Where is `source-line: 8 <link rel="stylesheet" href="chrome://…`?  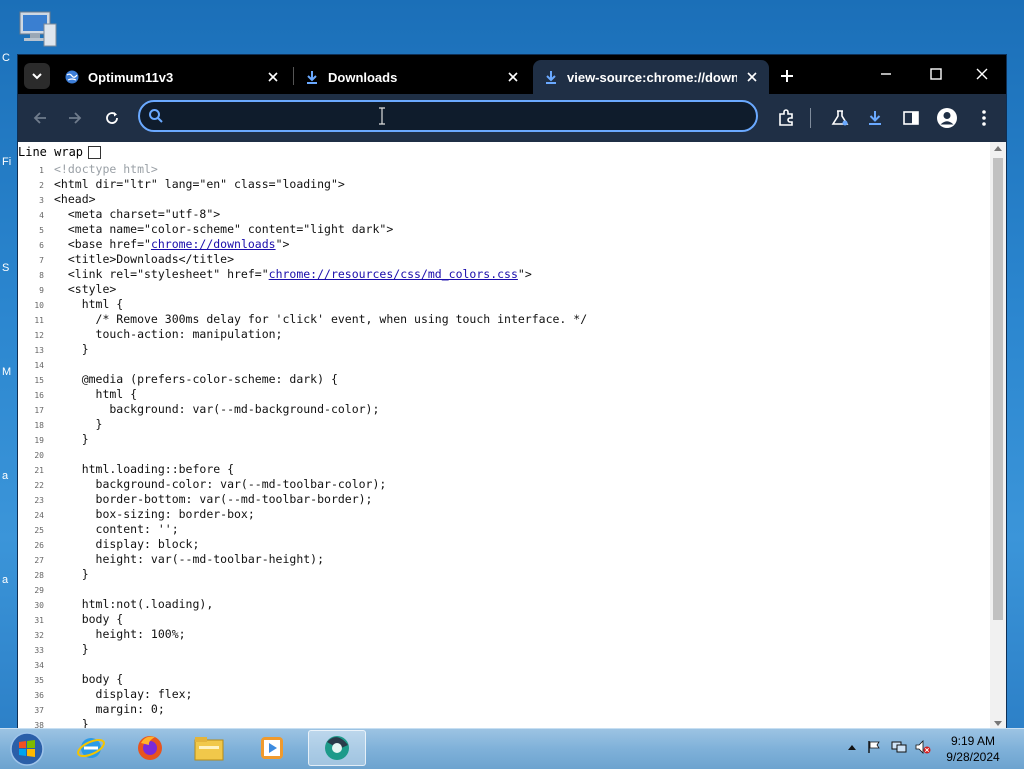
source-line: 8 <link rel="stylesheet" href="chrome://… is located at coordinates (498, 274).